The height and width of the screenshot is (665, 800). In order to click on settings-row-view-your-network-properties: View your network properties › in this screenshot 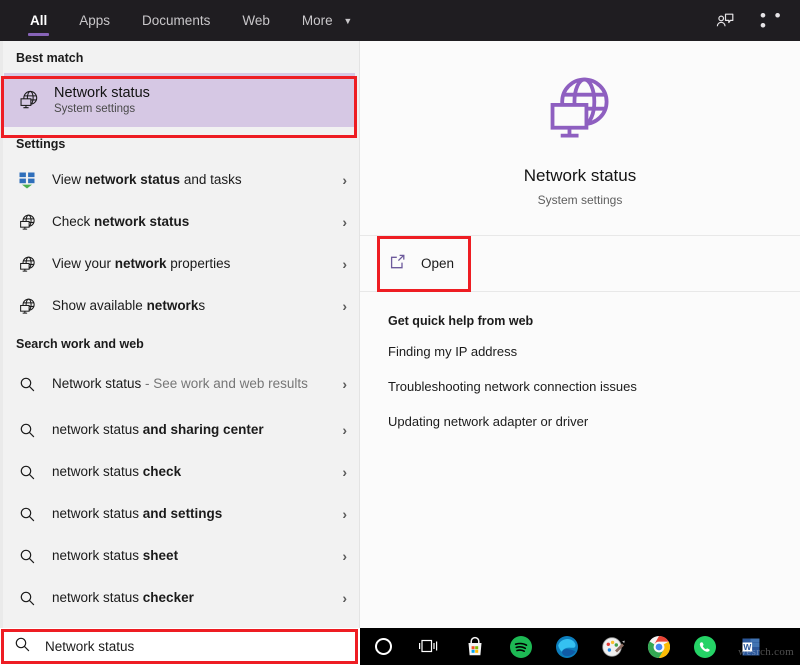, I will do `click(179, 264)`.